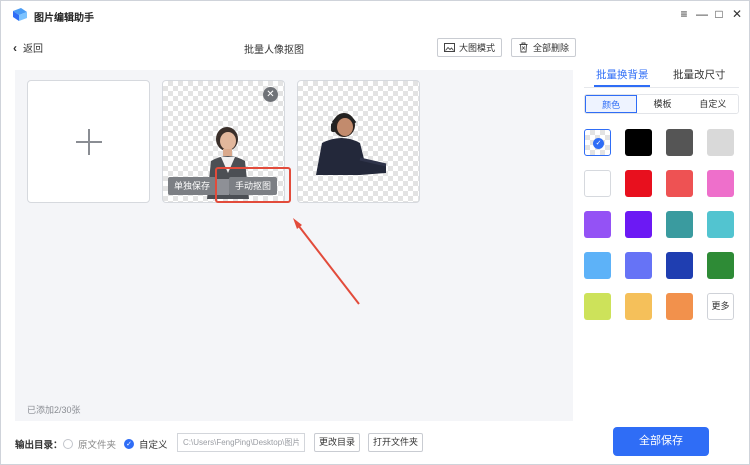 Image resolution: width=750 pixels, height=465 pixels. I want to click on delete-all-button: 全部删除, so click(543, 47).